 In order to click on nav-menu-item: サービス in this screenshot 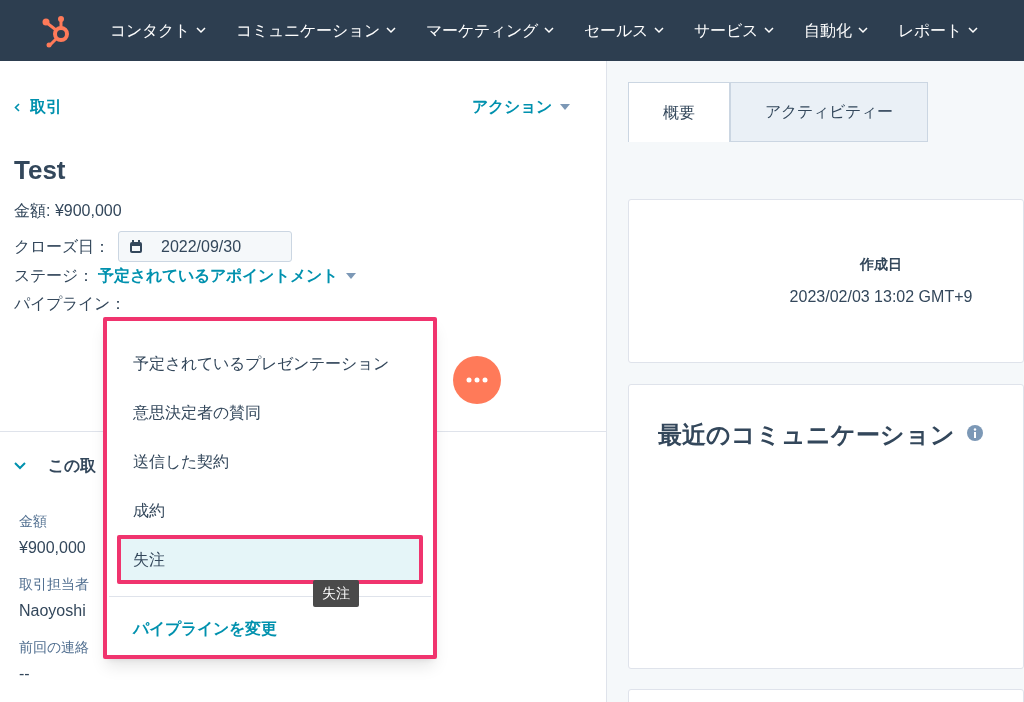, I will do `click(734, 30)`.